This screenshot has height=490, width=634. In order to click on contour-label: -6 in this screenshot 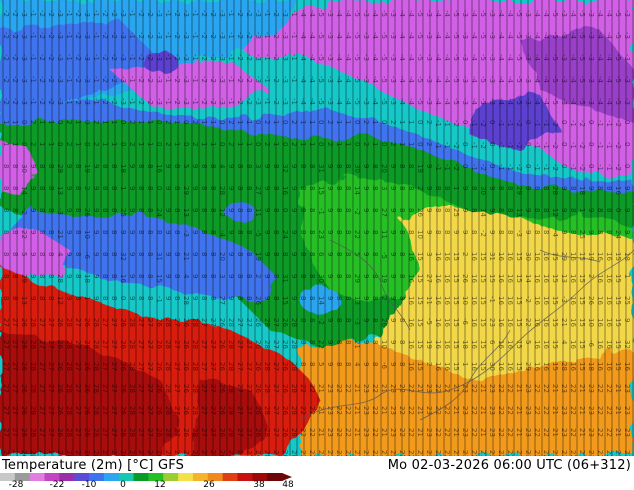, I will do `click(384, 366)`.